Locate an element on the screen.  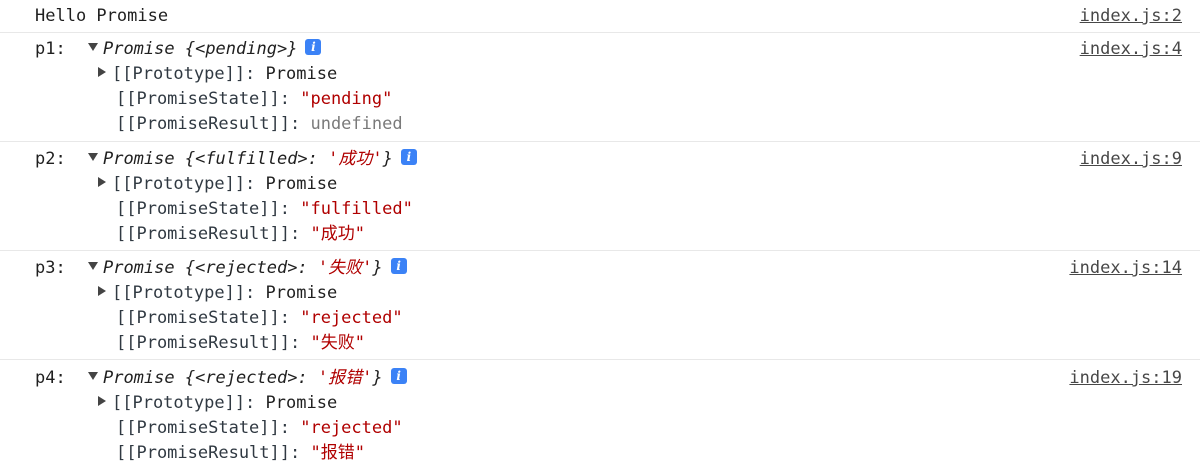
source-link: index.js:14 is located at coordinates (1125, 268).